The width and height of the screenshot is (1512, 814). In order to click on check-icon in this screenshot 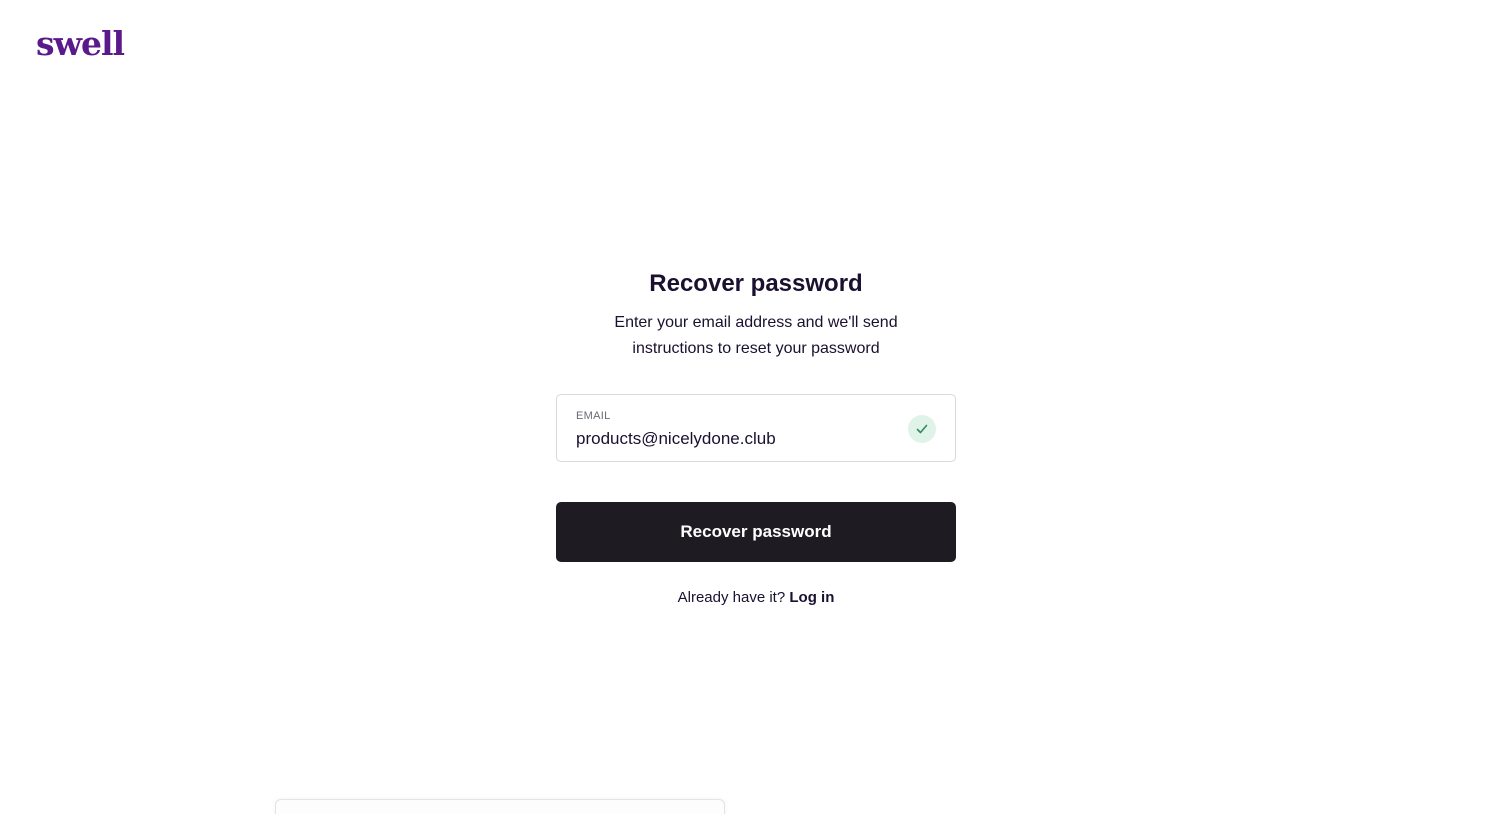, I will do `click(922, 429)`.